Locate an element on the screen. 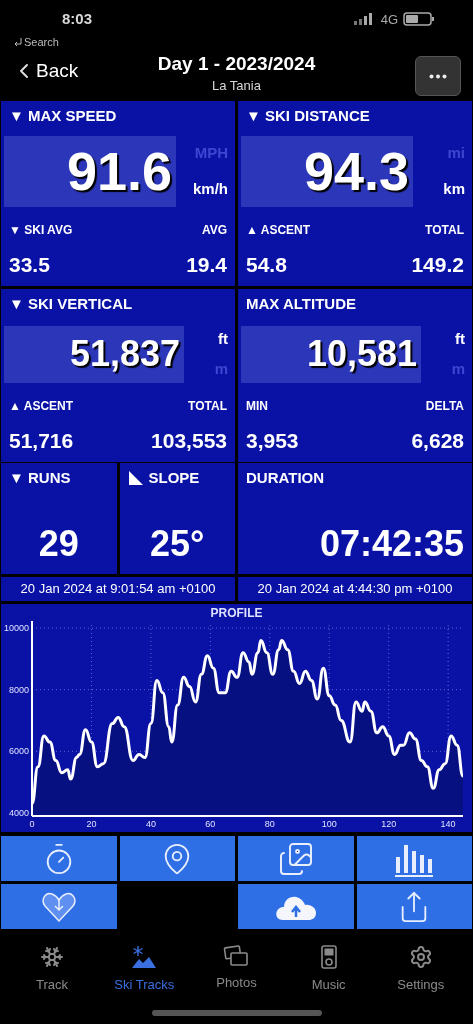  settings-icon is located at coordinates (420, 957).